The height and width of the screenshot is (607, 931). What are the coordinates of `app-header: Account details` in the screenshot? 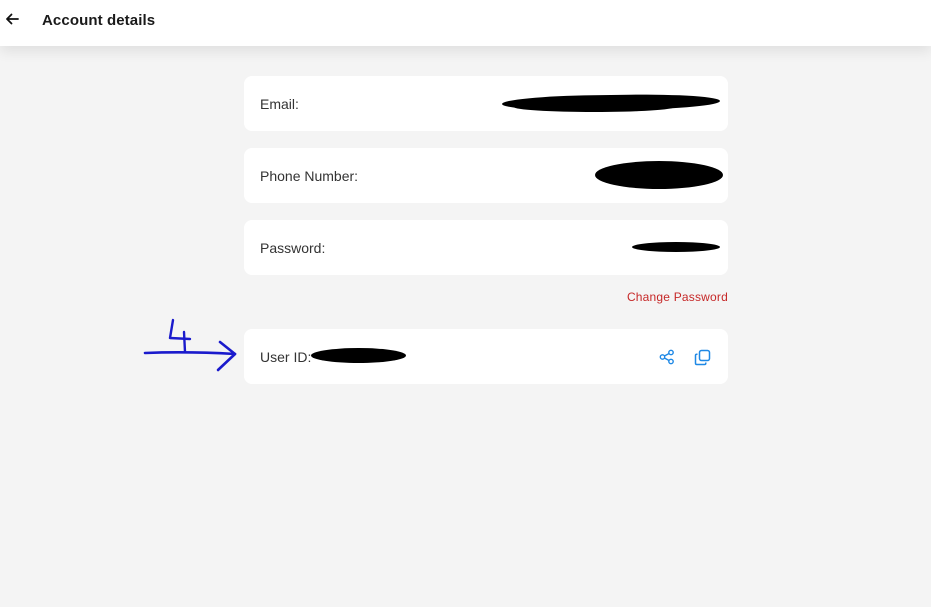 It's located at (465, 23).